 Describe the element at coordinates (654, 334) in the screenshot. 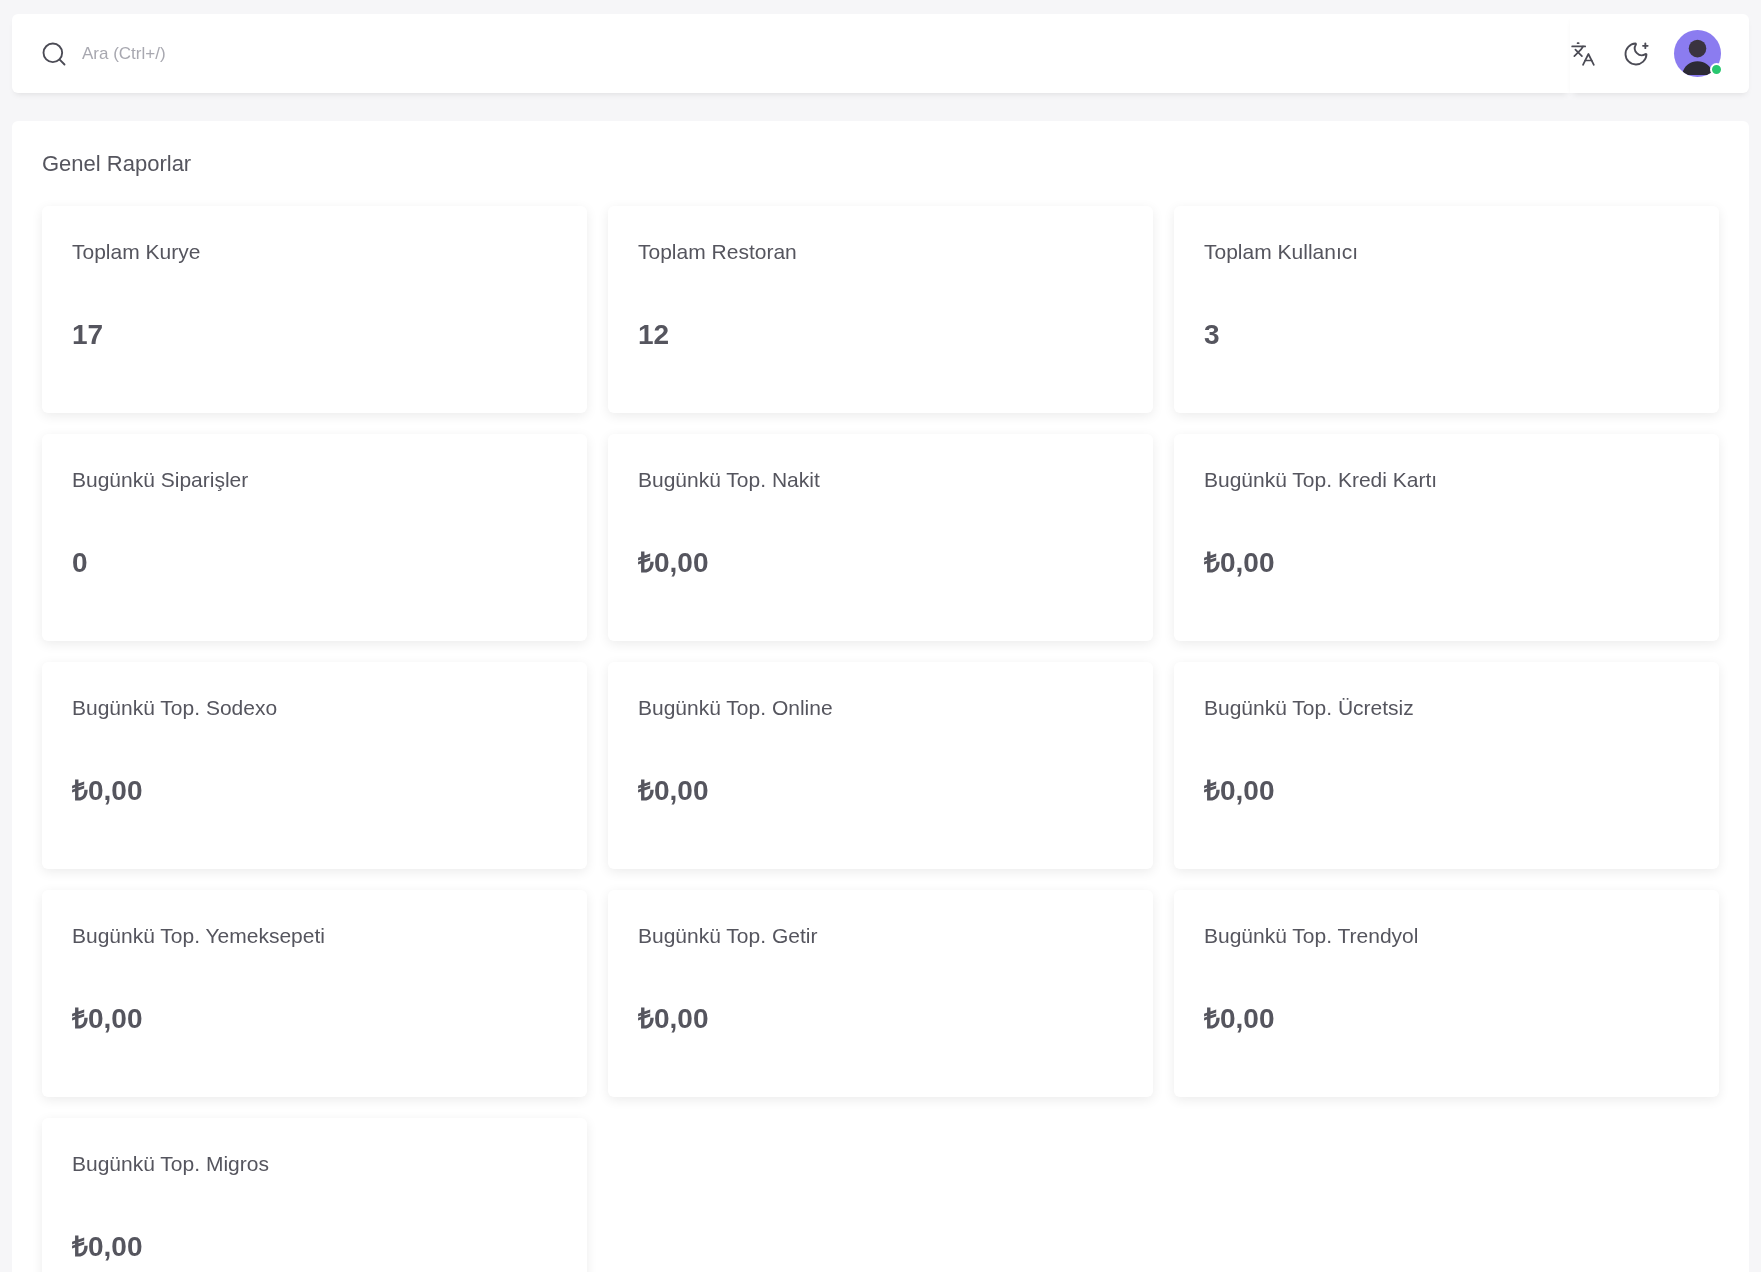

I see `stat-value: 12` at that location.